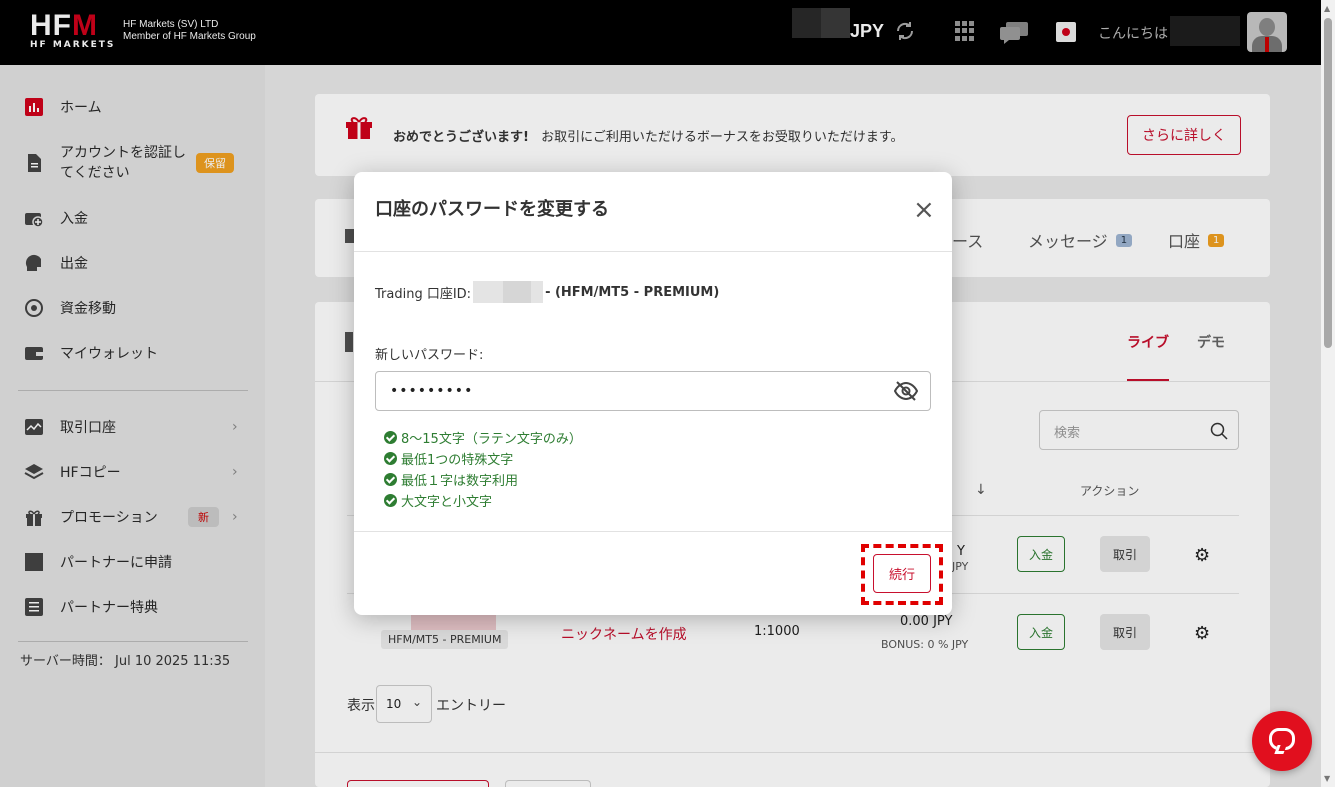  What do you see at coordinates (632, 292) in the screenshot?
I see `account-type-text: - (HFM/MT5 - PREMIUM)` at bounding box center [632, 292].